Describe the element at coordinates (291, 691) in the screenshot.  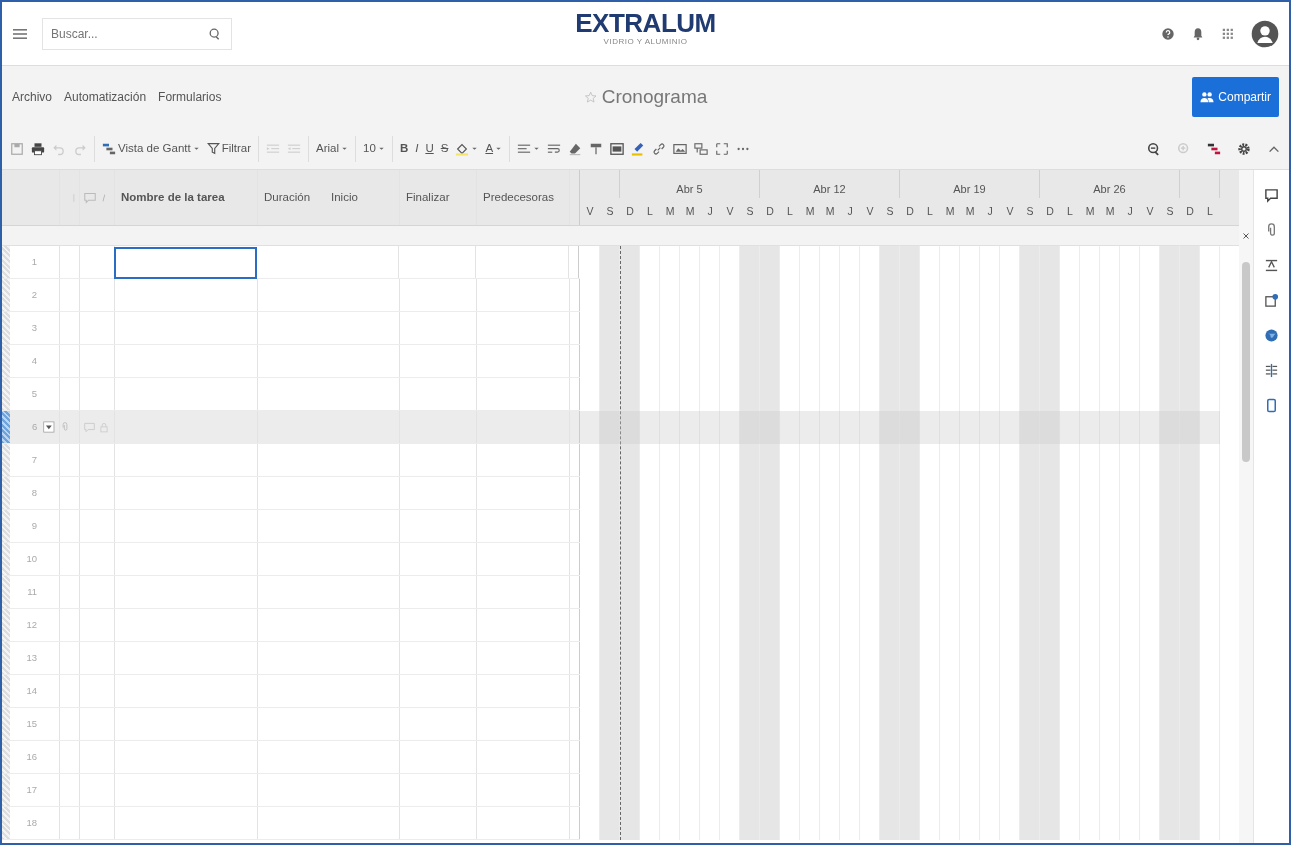
I see `table-row: 14` at that location.